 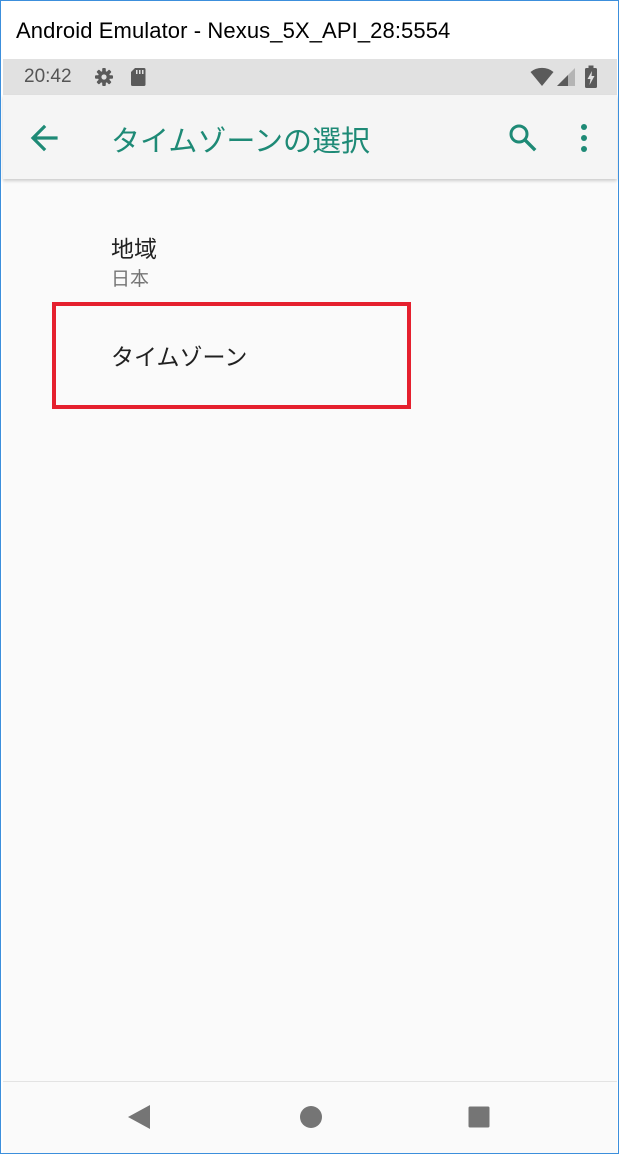 What do you see at coordinates (134, 250) in the screenshot?
I see `preference-region-title: 地域` at bounding box center [134, 250].